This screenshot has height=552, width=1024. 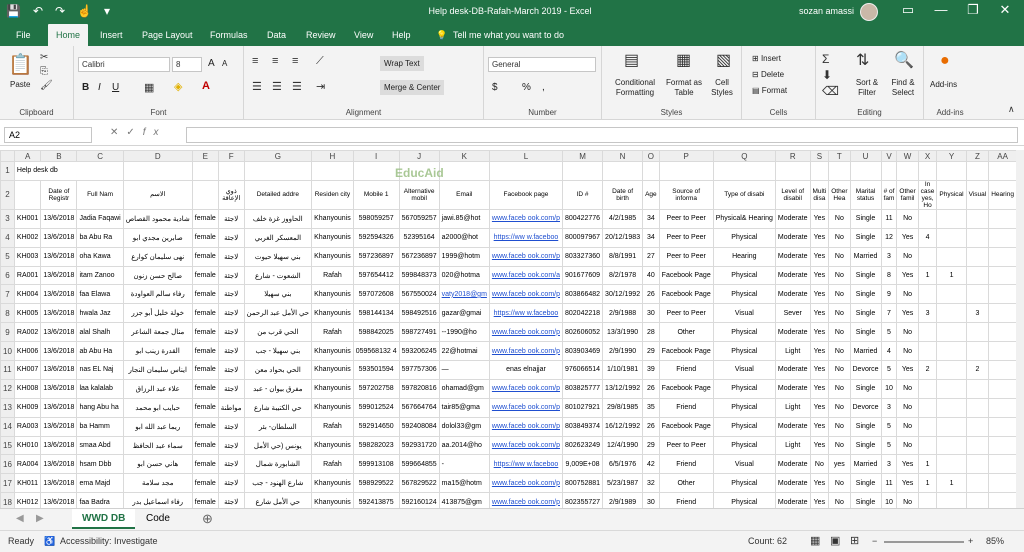 What do you see at coordinates (623, 313) in the screenshot?
I see `cell: 2/9/1988` at bounding box center [623, 313].